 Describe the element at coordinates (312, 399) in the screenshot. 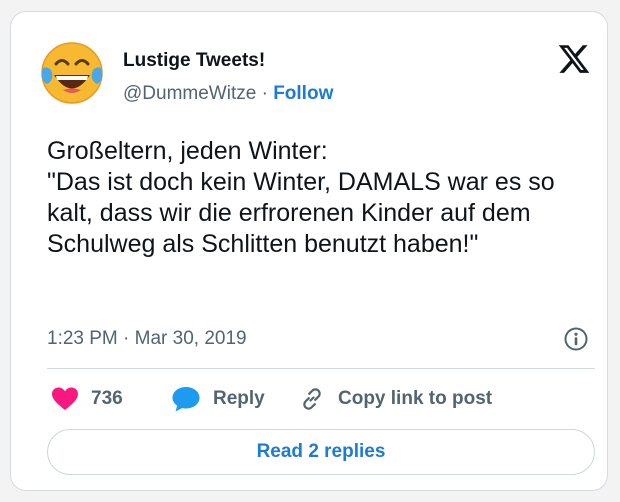

I see `link-icon` at that location.